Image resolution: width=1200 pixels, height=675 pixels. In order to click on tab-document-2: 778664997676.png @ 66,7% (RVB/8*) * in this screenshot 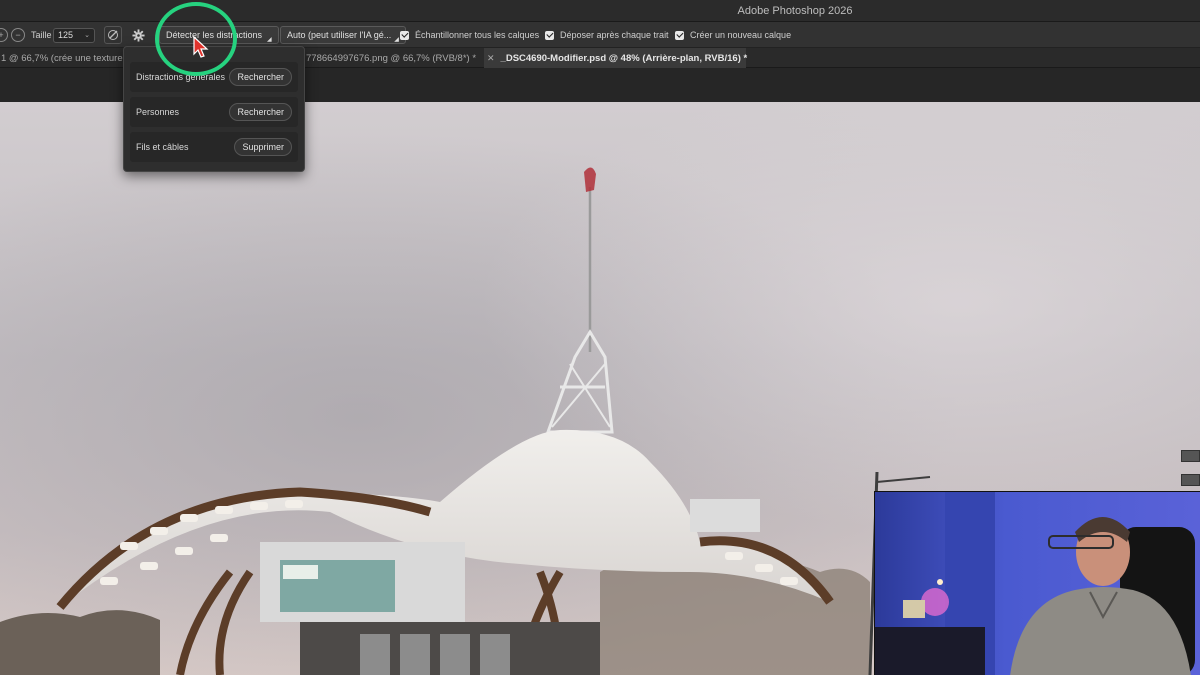, I will do `click(394, 58)`.